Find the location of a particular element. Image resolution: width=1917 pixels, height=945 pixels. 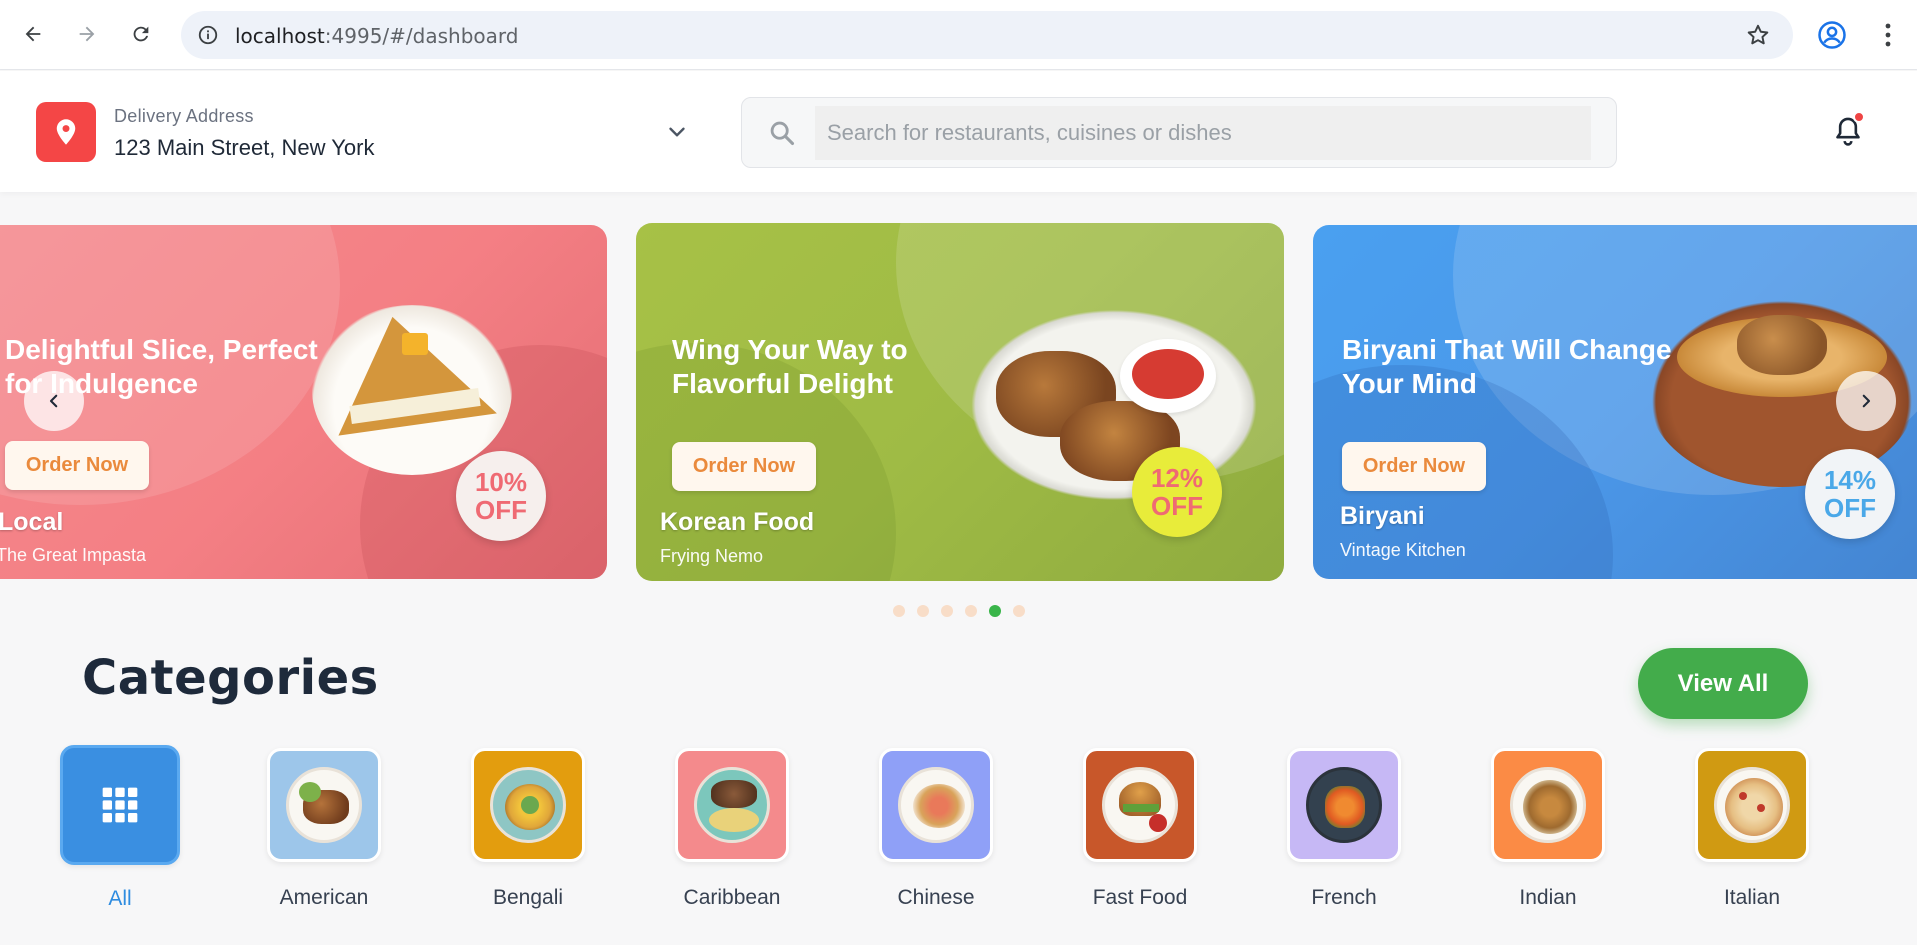

profile-icon is located at coordinates (1832, 35).